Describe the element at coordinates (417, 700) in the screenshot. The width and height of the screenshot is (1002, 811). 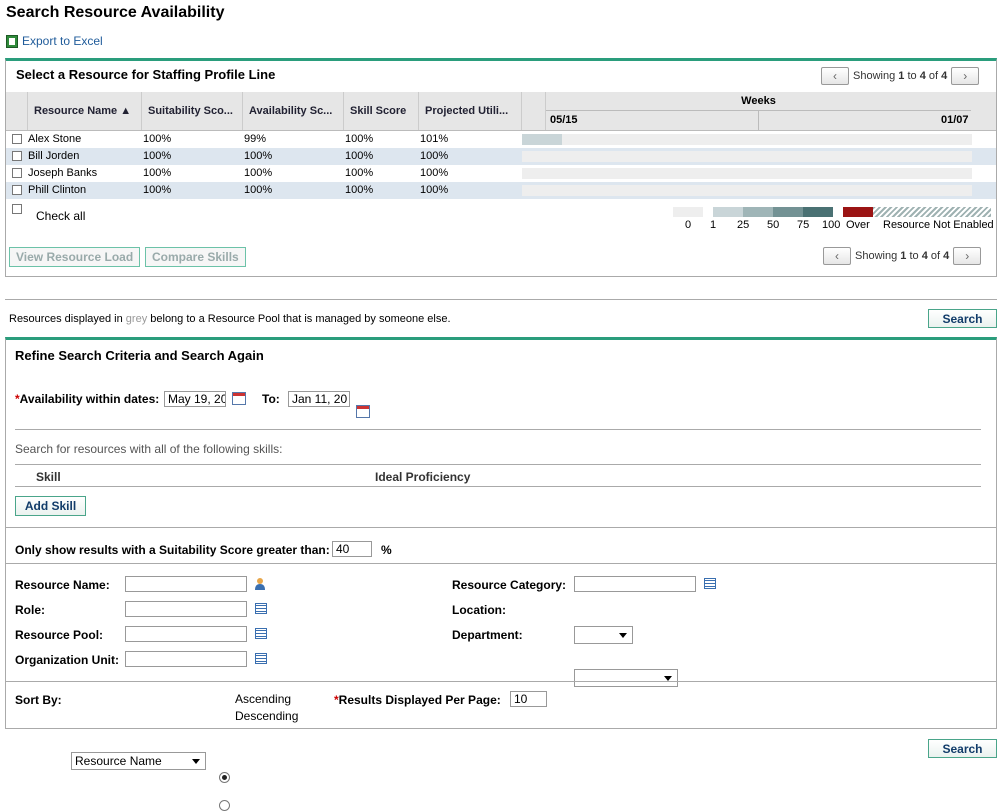
I see `per-page-label: *Results Displayed Per Page:` at that location.